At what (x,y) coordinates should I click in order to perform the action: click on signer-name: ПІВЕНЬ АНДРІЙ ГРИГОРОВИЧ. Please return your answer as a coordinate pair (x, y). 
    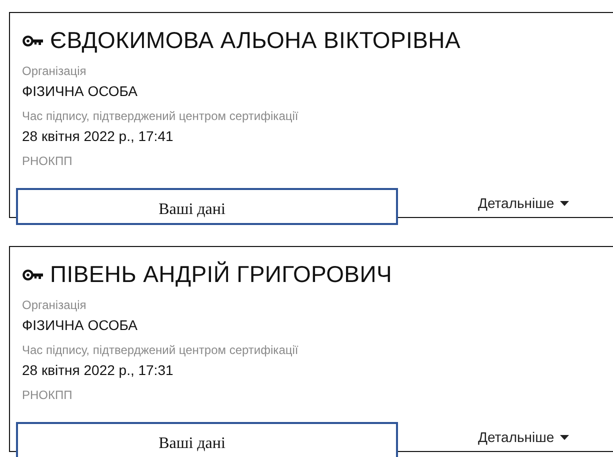
    Looking at the image, I should click on (221, 274).